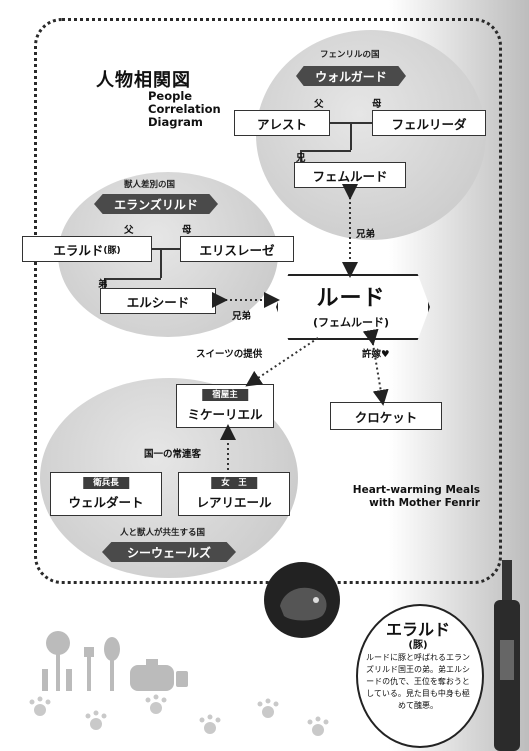  What do you see at coordinates (416, 490) in the screenshot?
I see `brand-line-1: Heart-warming Meals` at bounding box center [416, 490].